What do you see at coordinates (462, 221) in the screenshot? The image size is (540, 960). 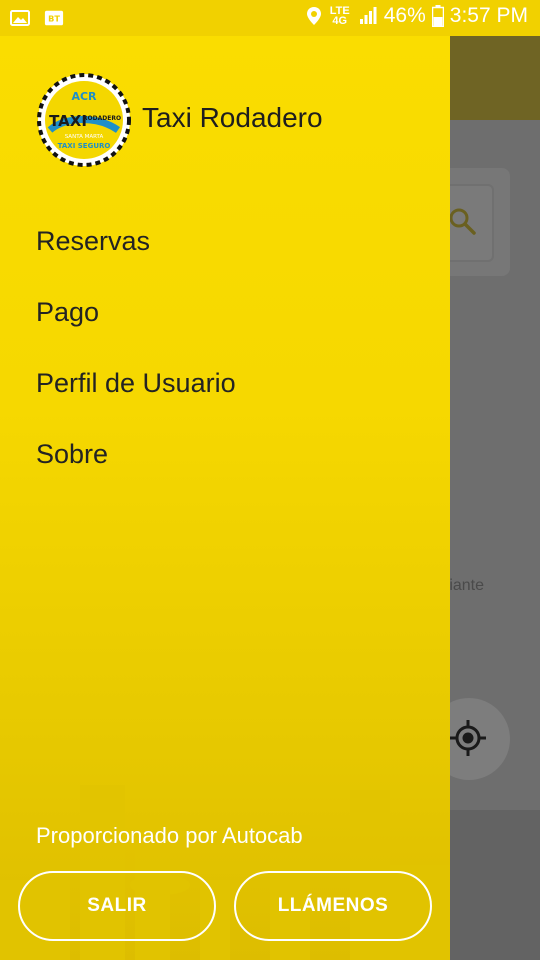 I see `search-icon` at bounding box center [462, 221].